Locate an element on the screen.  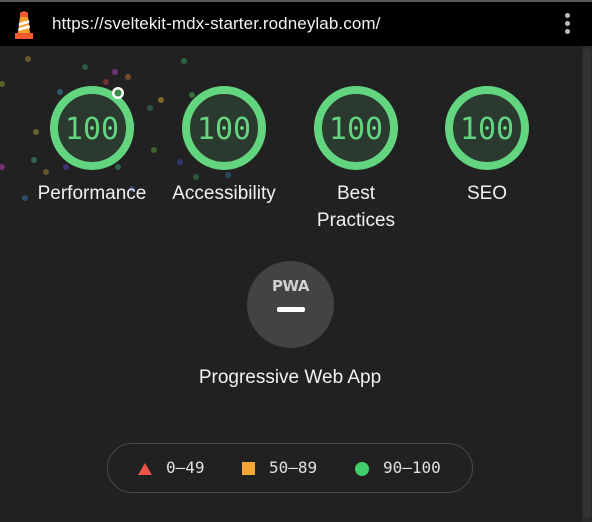
seo-gauge: 100 SEO is located at coordinates (487, 145).